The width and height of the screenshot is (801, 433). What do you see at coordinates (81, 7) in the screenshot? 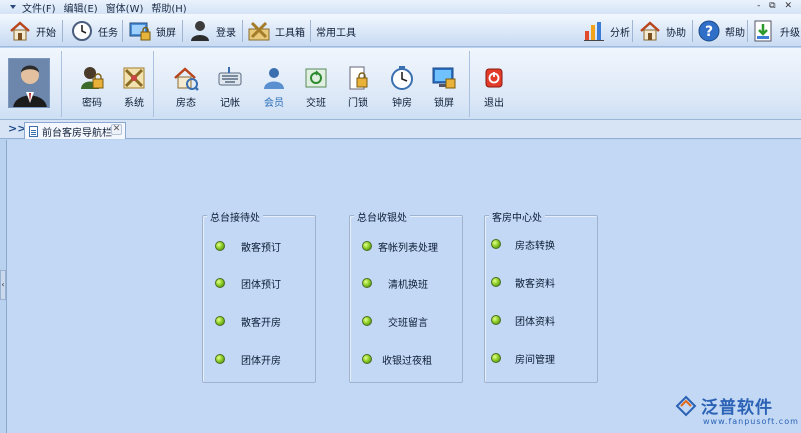
I see `menu-edit: 编辑(E)` at bounding box center [81, 7].